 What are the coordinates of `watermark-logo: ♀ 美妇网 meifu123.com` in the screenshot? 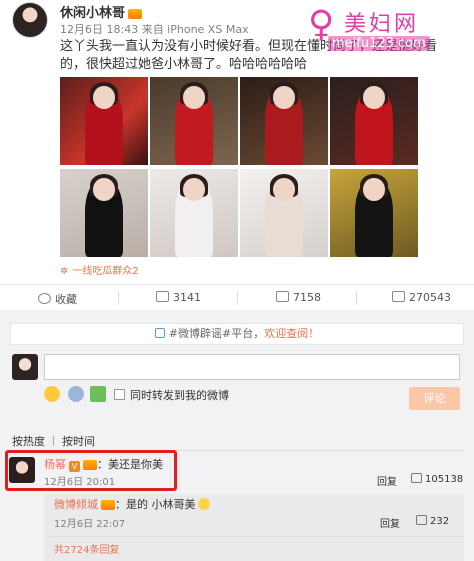 It's located at (385, 29).